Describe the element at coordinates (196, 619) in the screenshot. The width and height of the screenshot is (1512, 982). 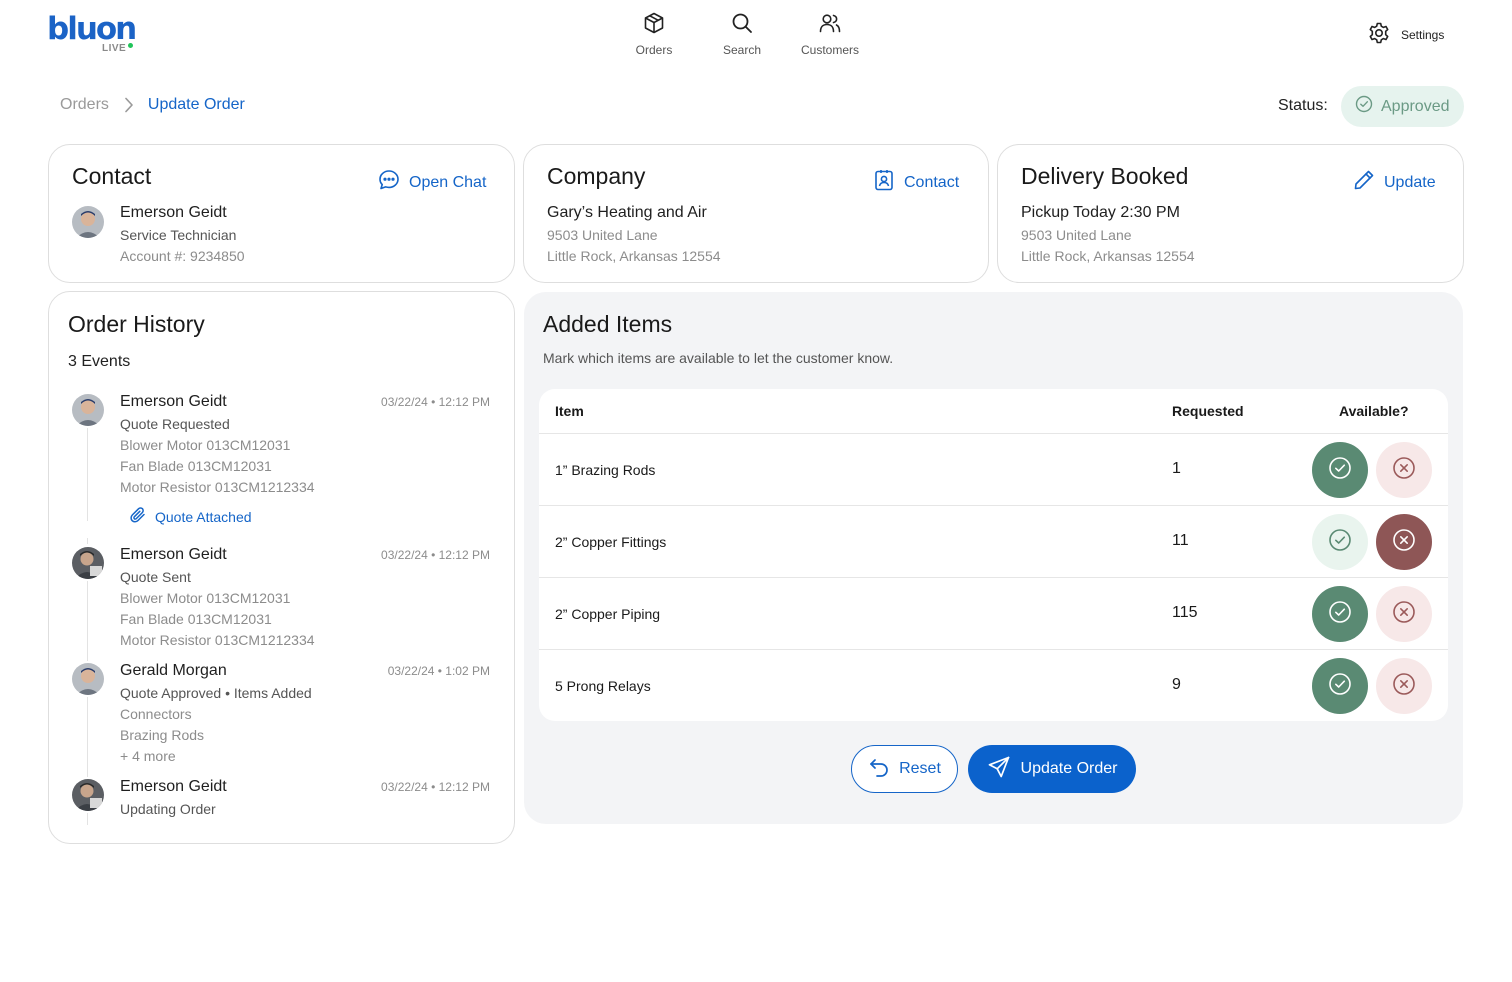
I see `event-item: Fan Blade 013CM12031` at that location.